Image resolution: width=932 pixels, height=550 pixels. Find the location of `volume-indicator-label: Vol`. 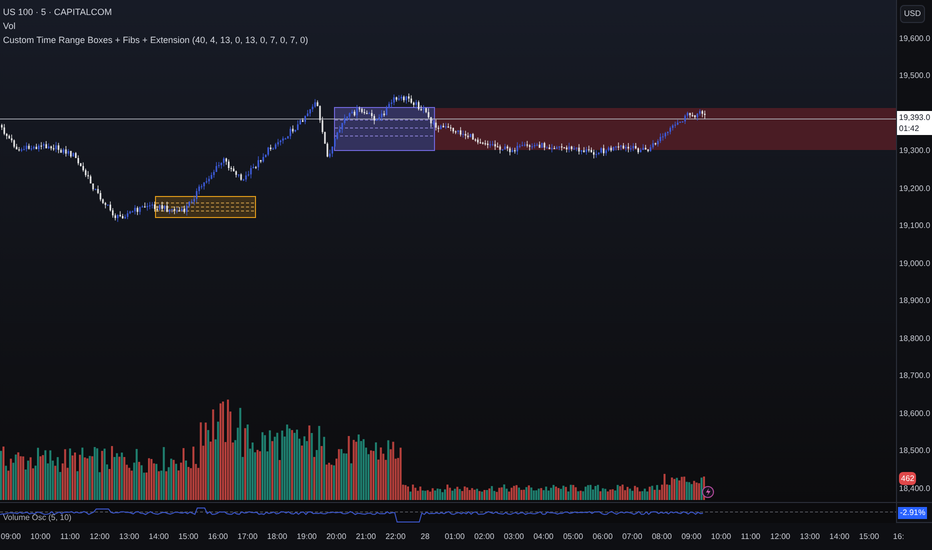

volume-indicator-label: Vol is located at coordinates (10, 26).